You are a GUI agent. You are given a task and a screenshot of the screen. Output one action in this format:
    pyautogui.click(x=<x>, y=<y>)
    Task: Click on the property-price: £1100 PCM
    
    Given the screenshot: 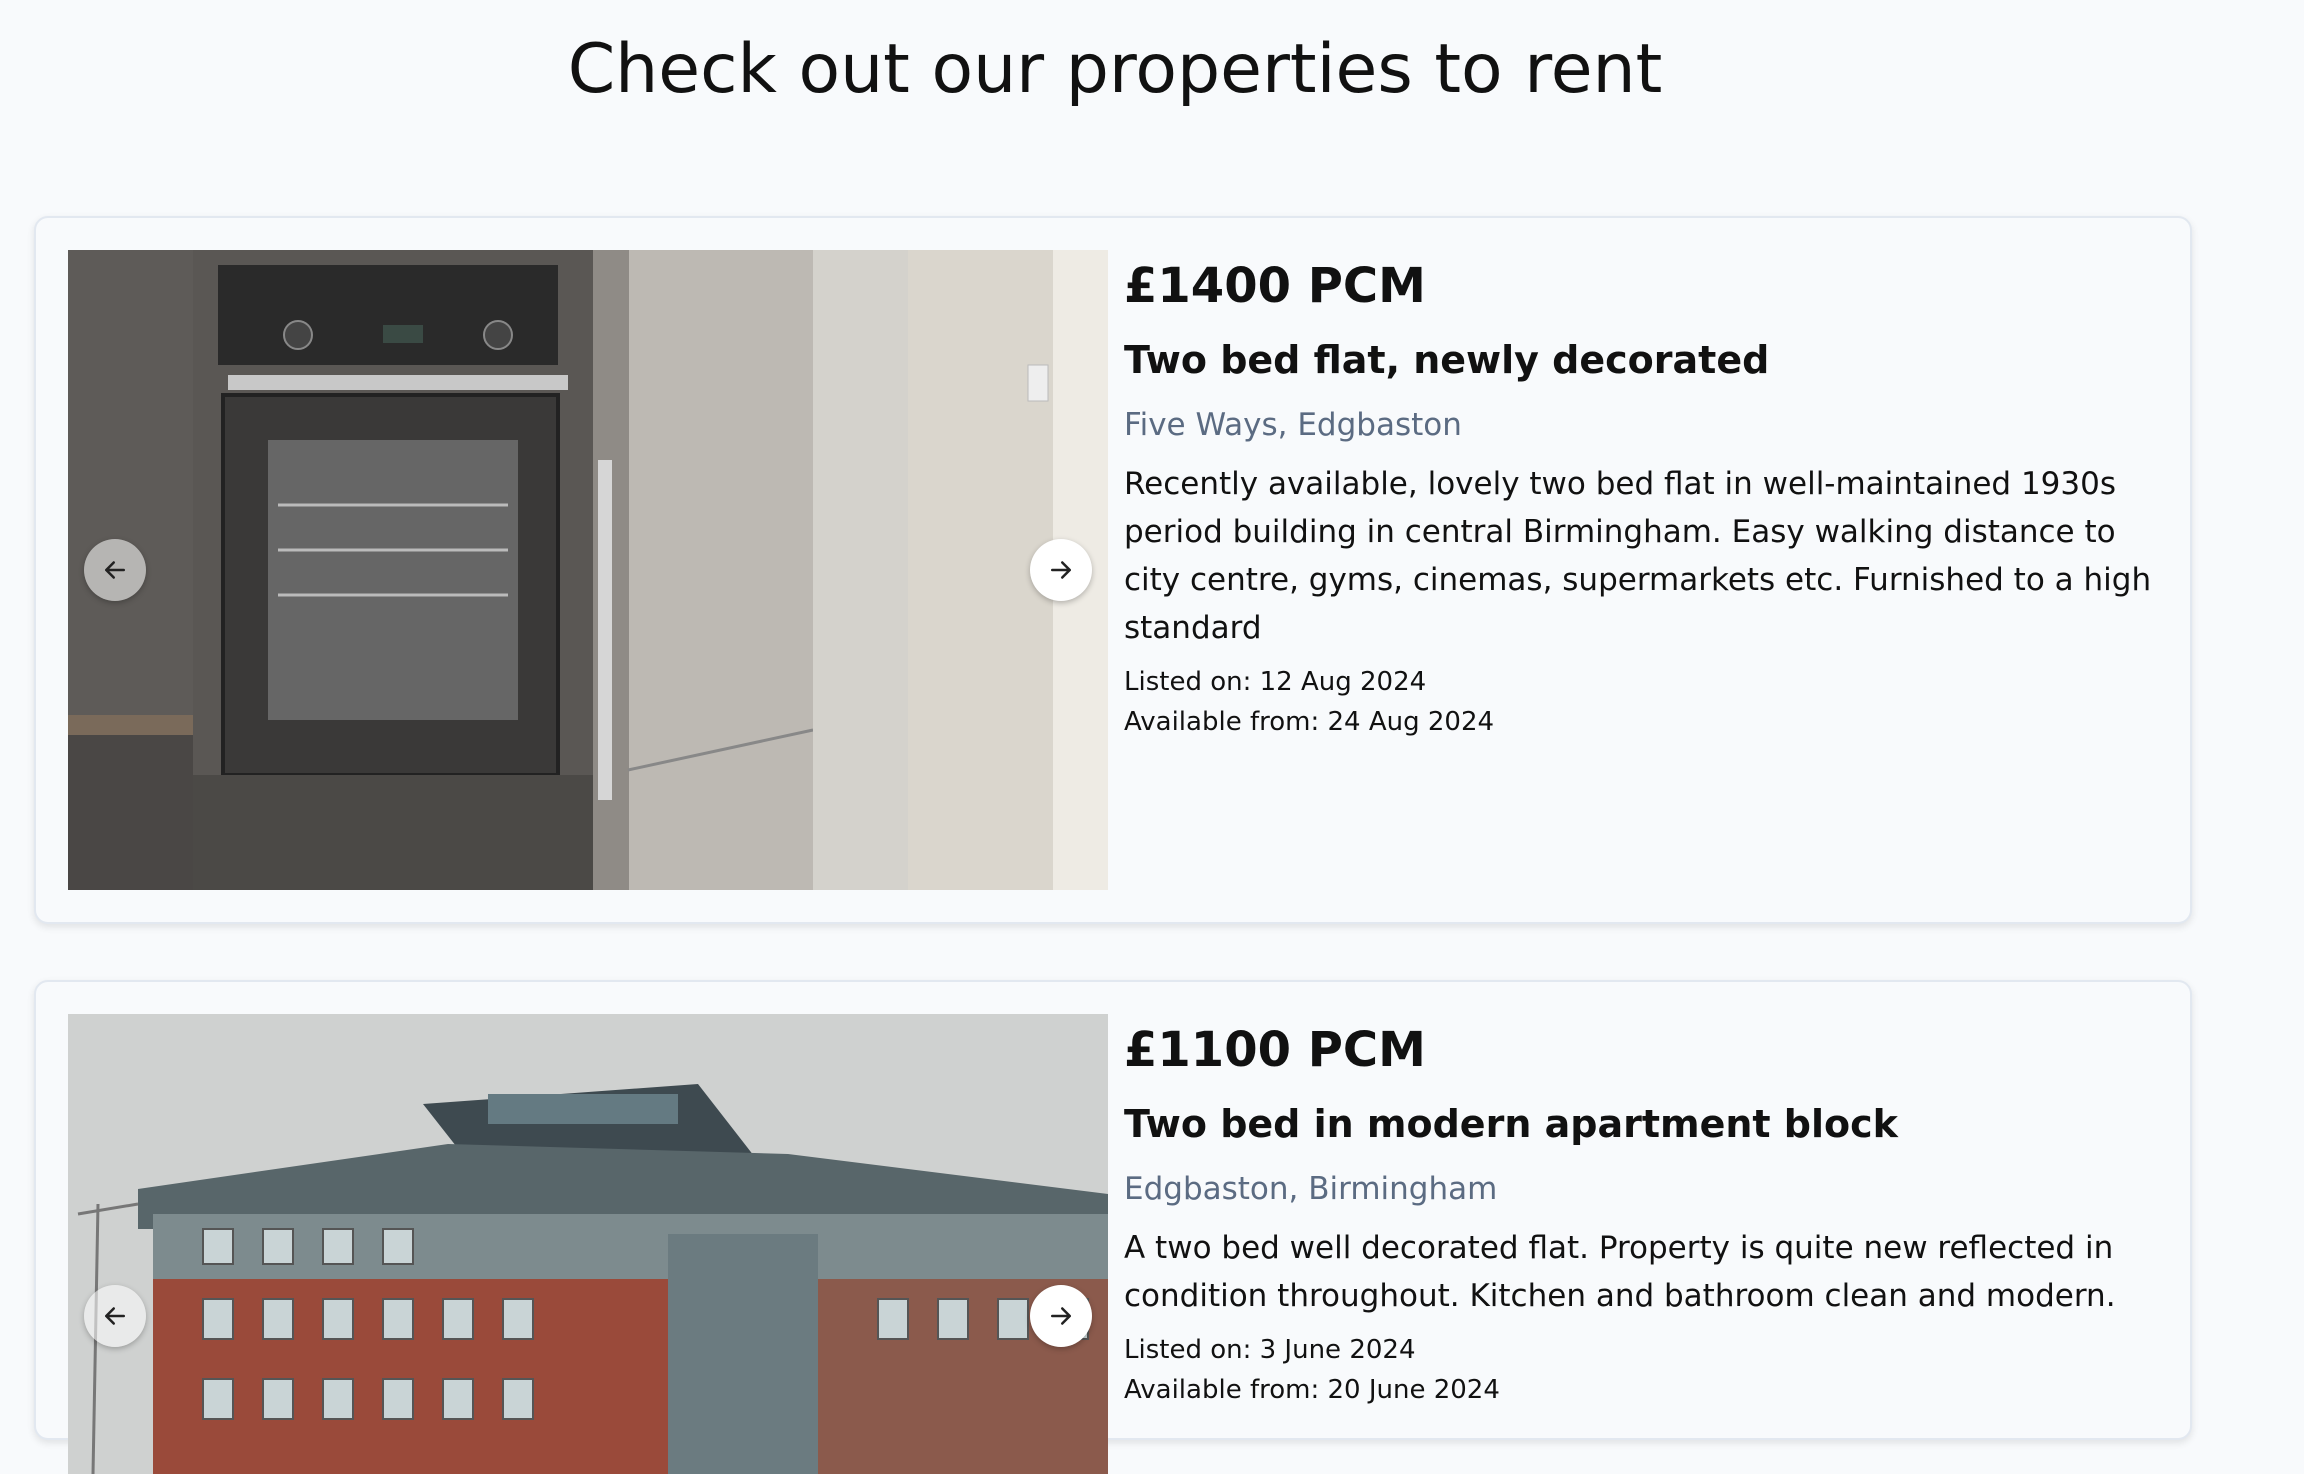 What is the action you would take?
    pyautogui.click(x=1275, y=1050)
    